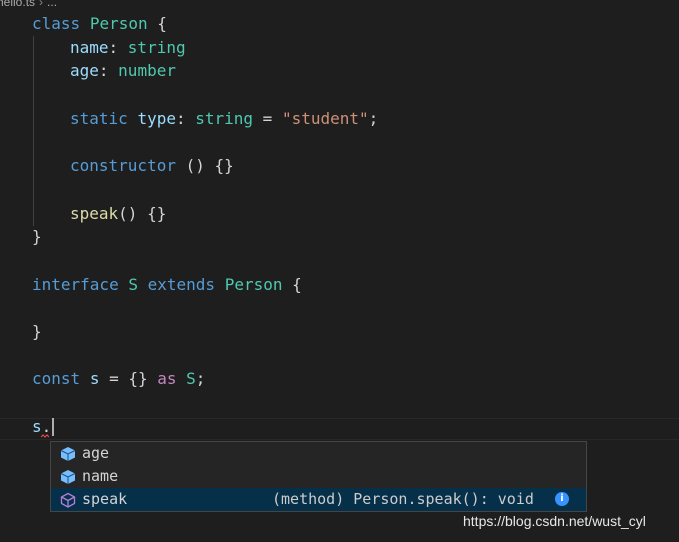 The width and height of the screenshot is (679, 542). Describe the element at coordinates (119, 379) in the screenshot. I see `code-line-16: const s = {} as S;` at that location.